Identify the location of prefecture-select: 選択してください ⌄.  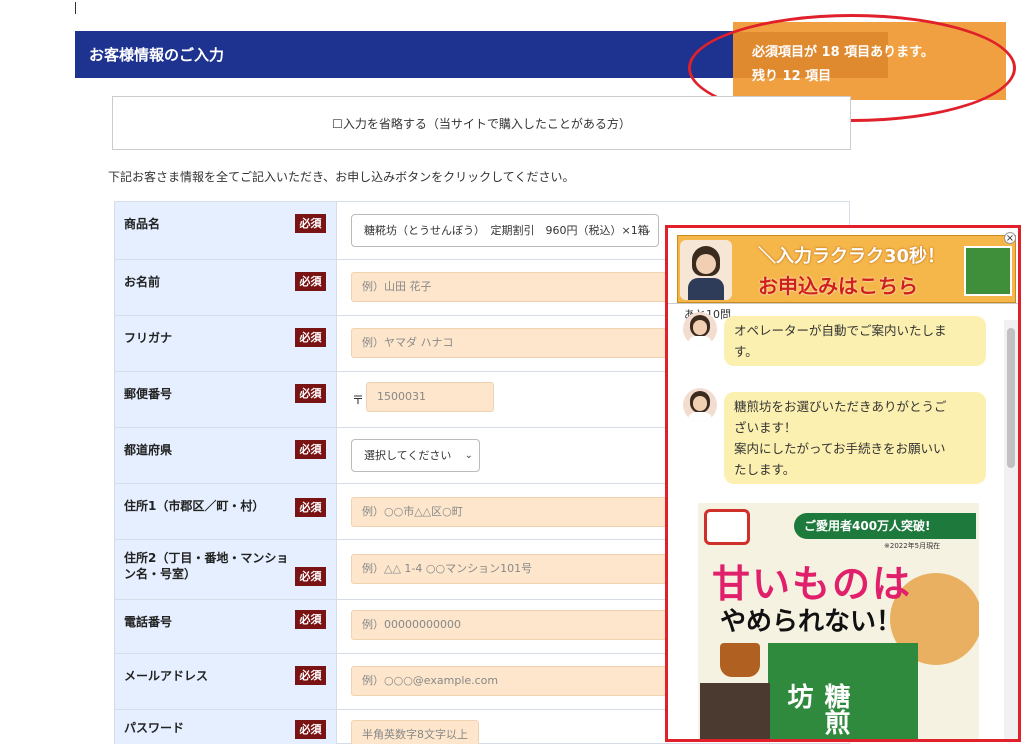
(415, 455).